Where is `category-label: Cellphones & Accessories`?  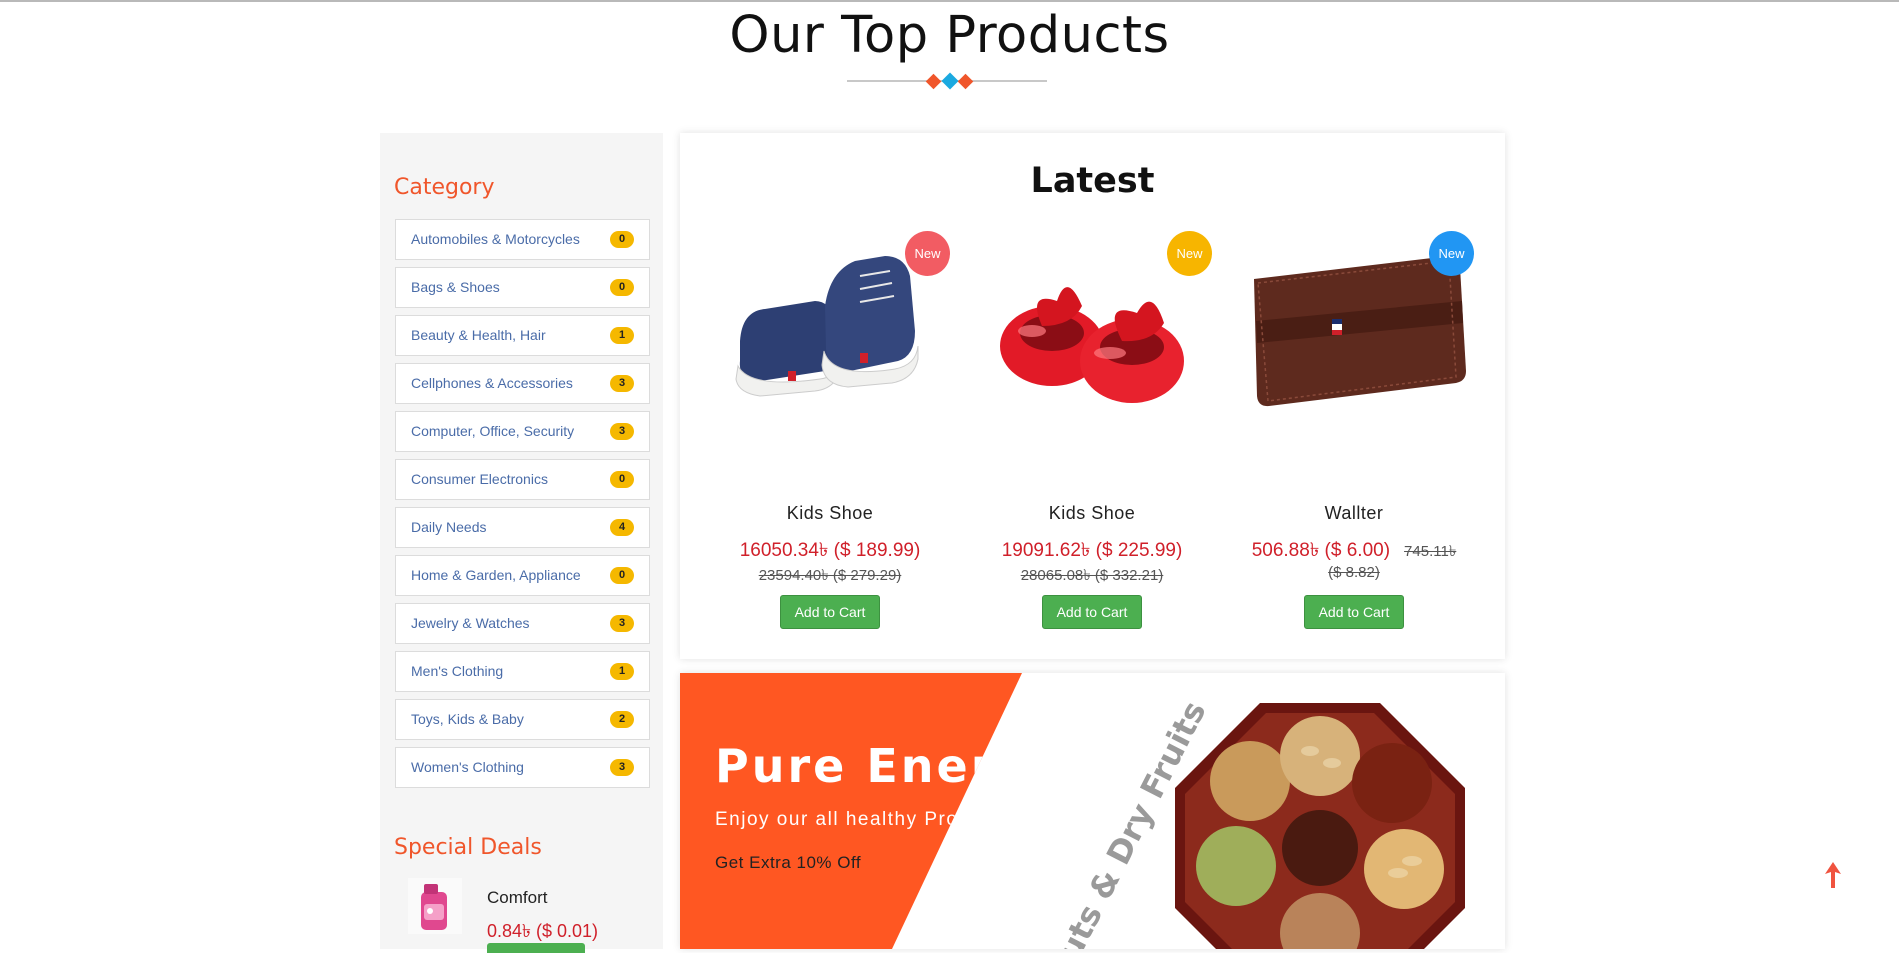
category-label: Cellphones & Accessories is located at coordinates (492, 383).